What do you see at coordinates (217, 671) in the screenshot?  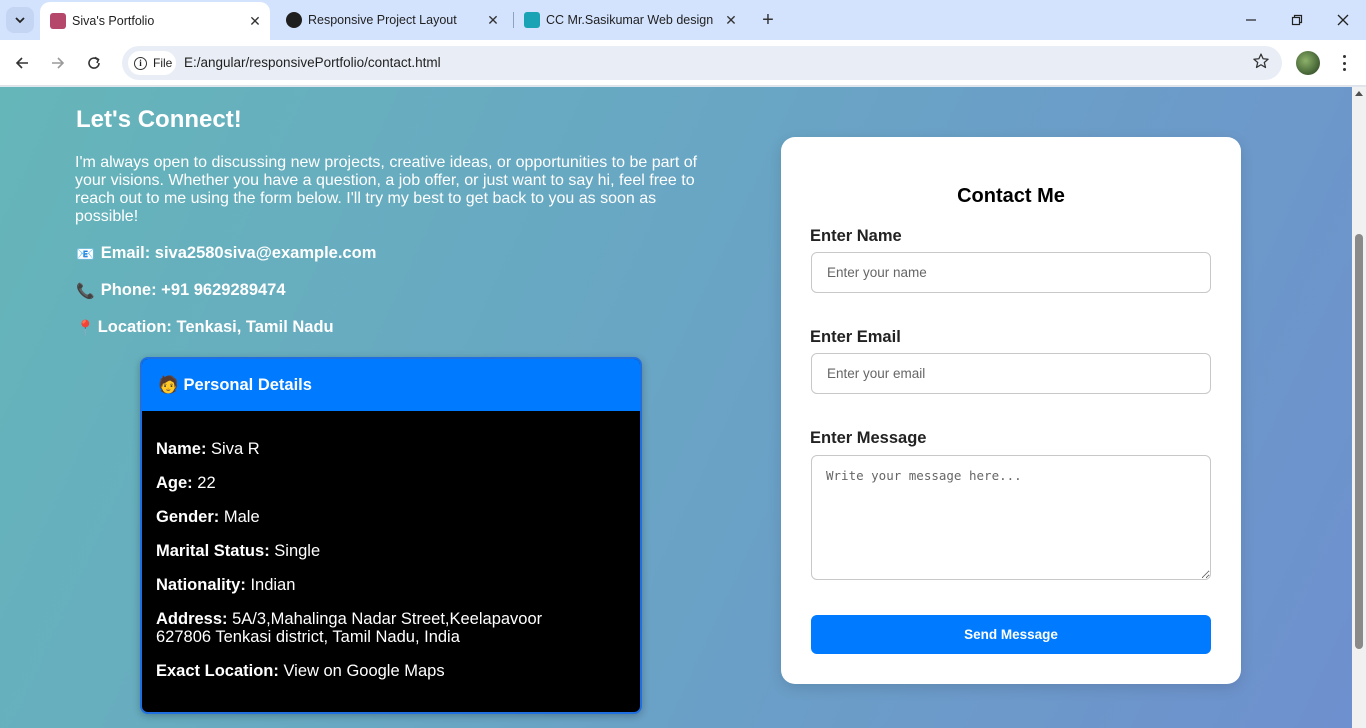 I see `detail-label: Exact Location:` at bounding box center [217, 671].